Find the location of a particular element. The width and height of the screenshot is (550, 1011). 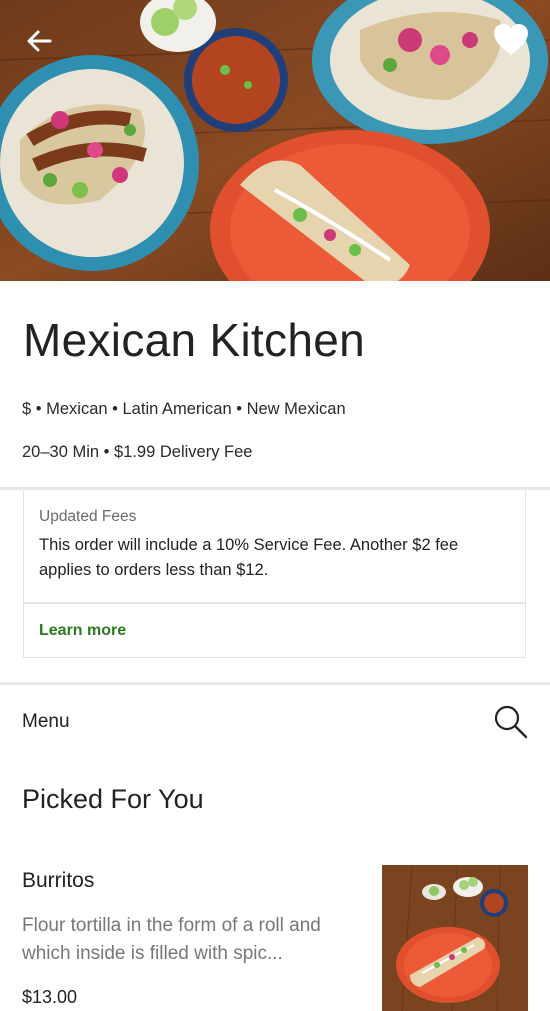

section-divider is located at coordinates (275, 683).